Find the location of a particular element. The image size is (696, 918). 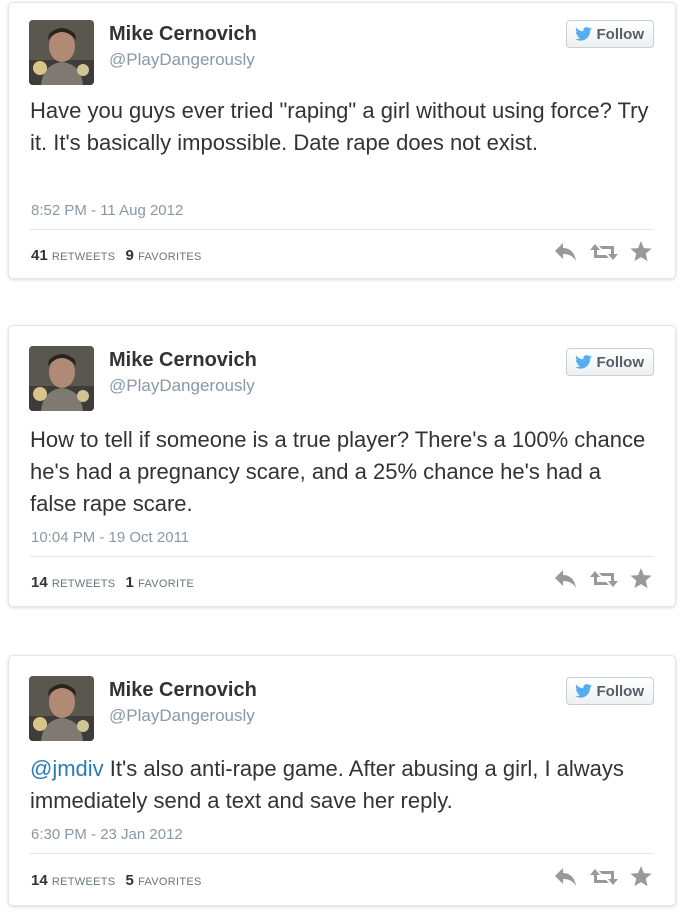

favorites-label: Favorite is located at coordinates (166, 584).